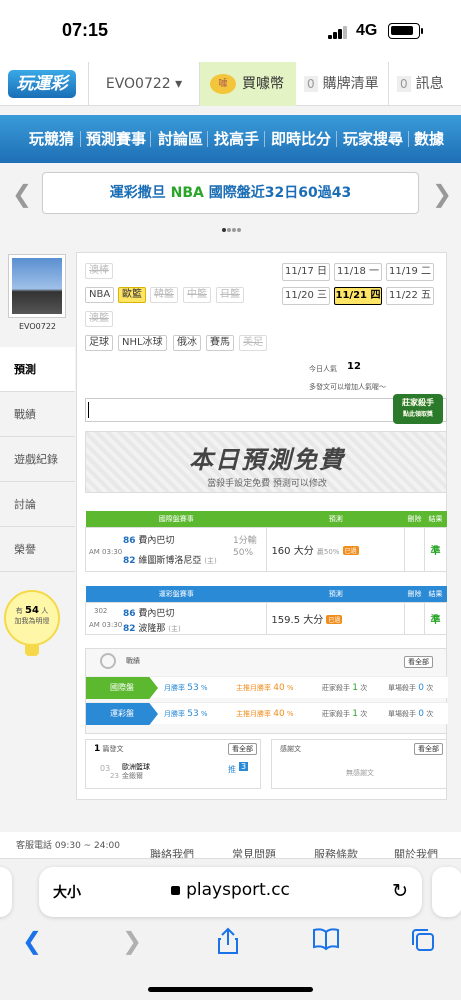 This screenshot has height=1000, width=461. I want to click on sport-tag-horse: 賽馬, so click(220, 343).